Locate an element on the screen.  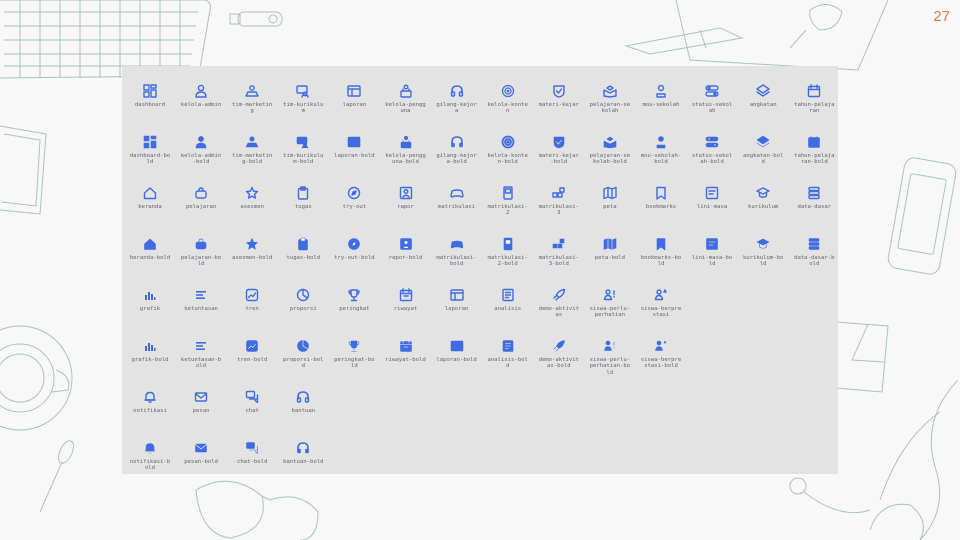
icon-label: angkatan-bol d is located at coordinates (763, 159).